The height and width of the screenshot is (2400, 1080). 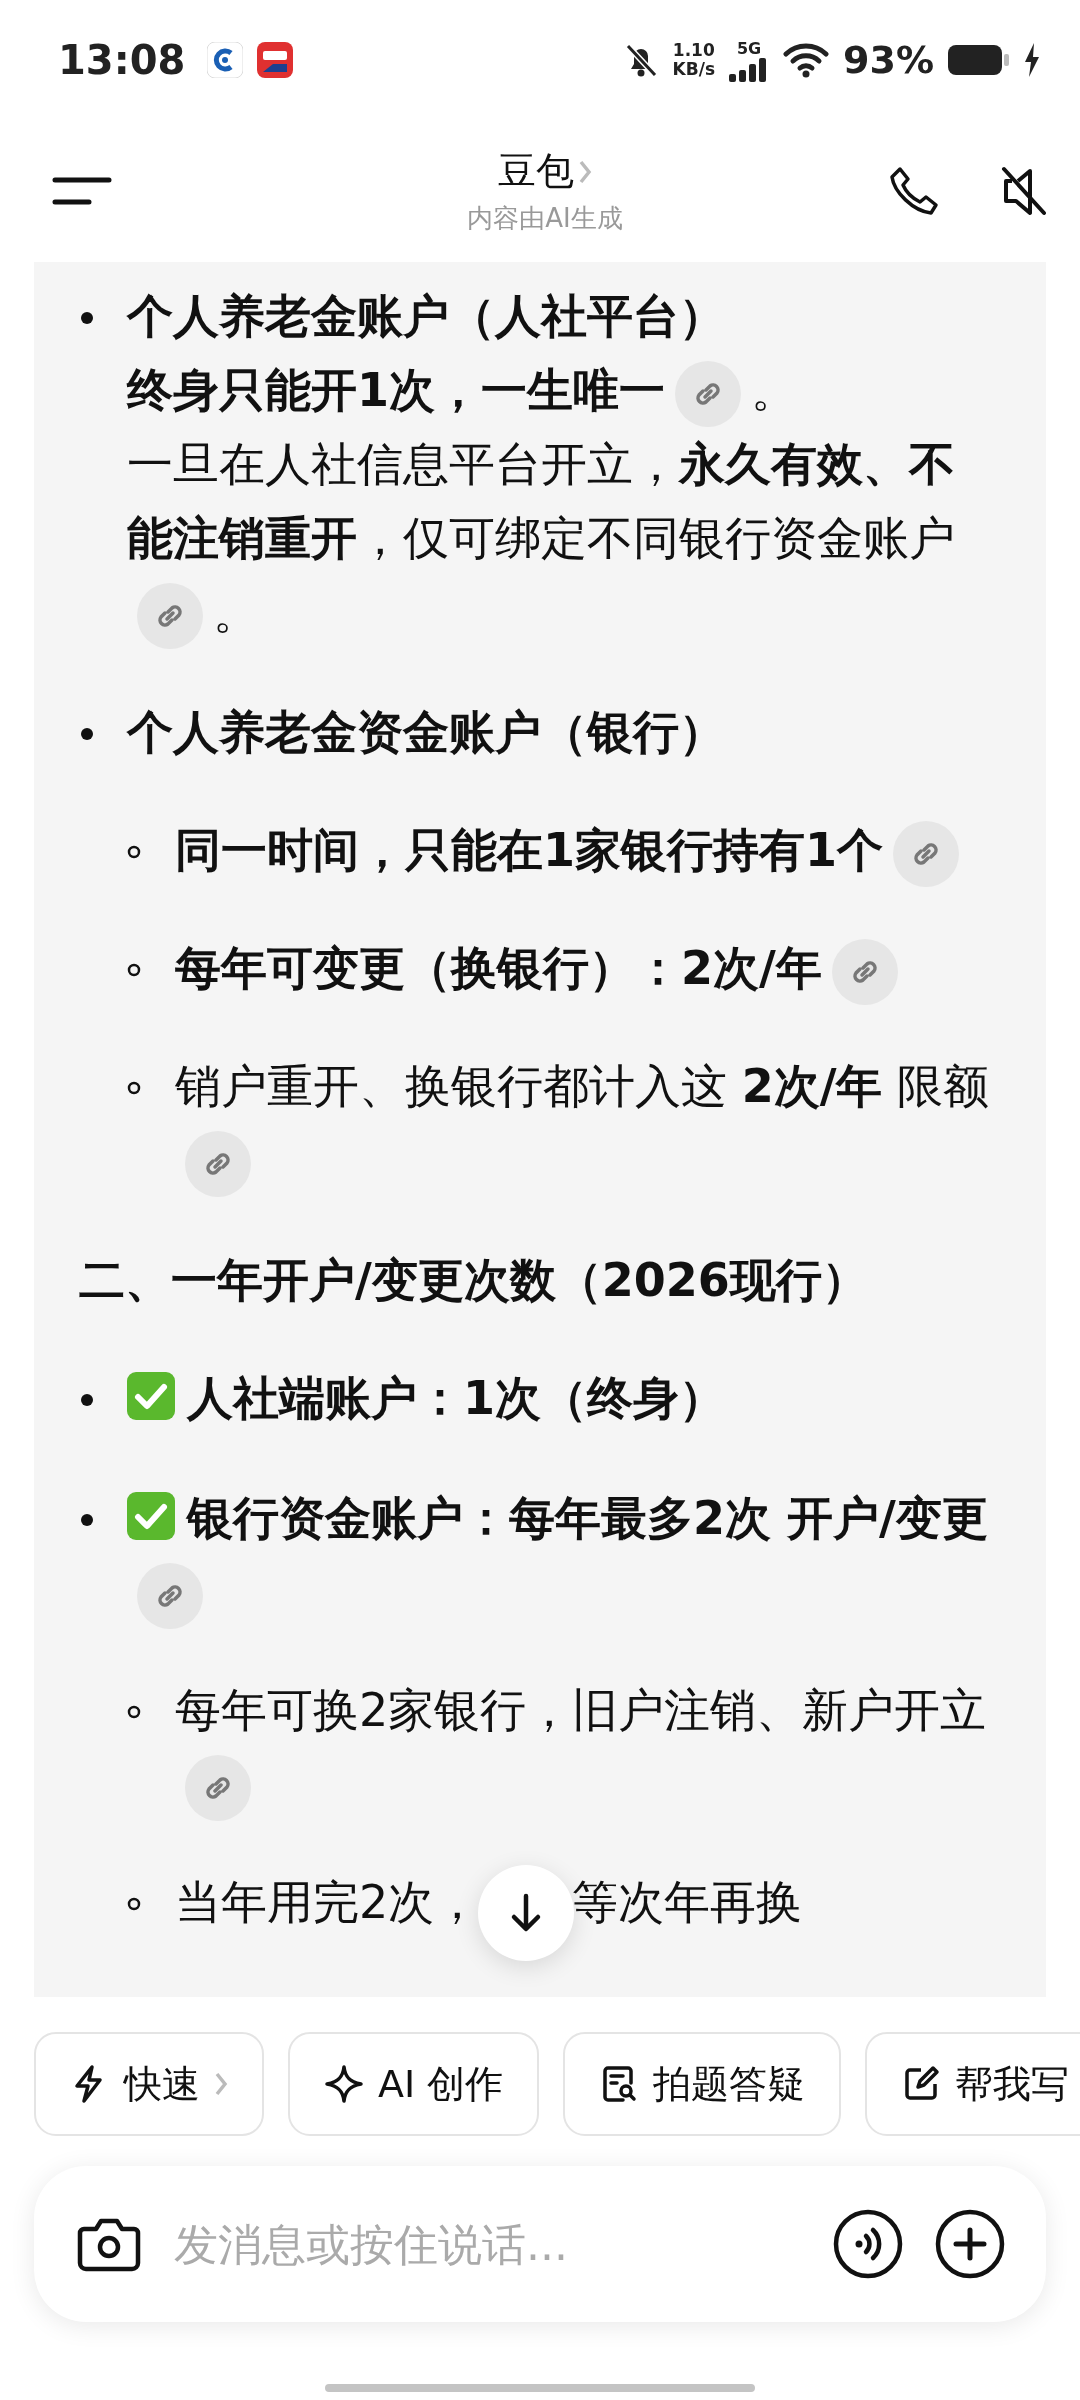 What do you see at coordinates (122, 60) in the screenshot?
I see `clock-time: 13:08` at bounding box center [122, 60].